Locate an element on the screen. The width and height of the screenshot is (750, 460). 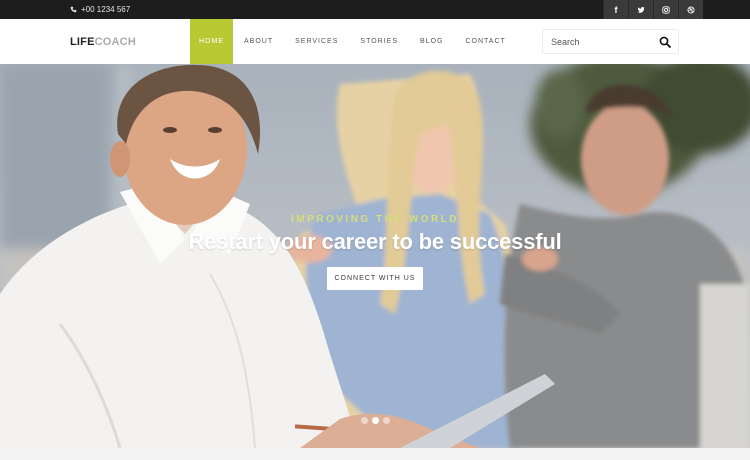
top-bar: +00 1234 567 f is located at coordinates (375, 9).